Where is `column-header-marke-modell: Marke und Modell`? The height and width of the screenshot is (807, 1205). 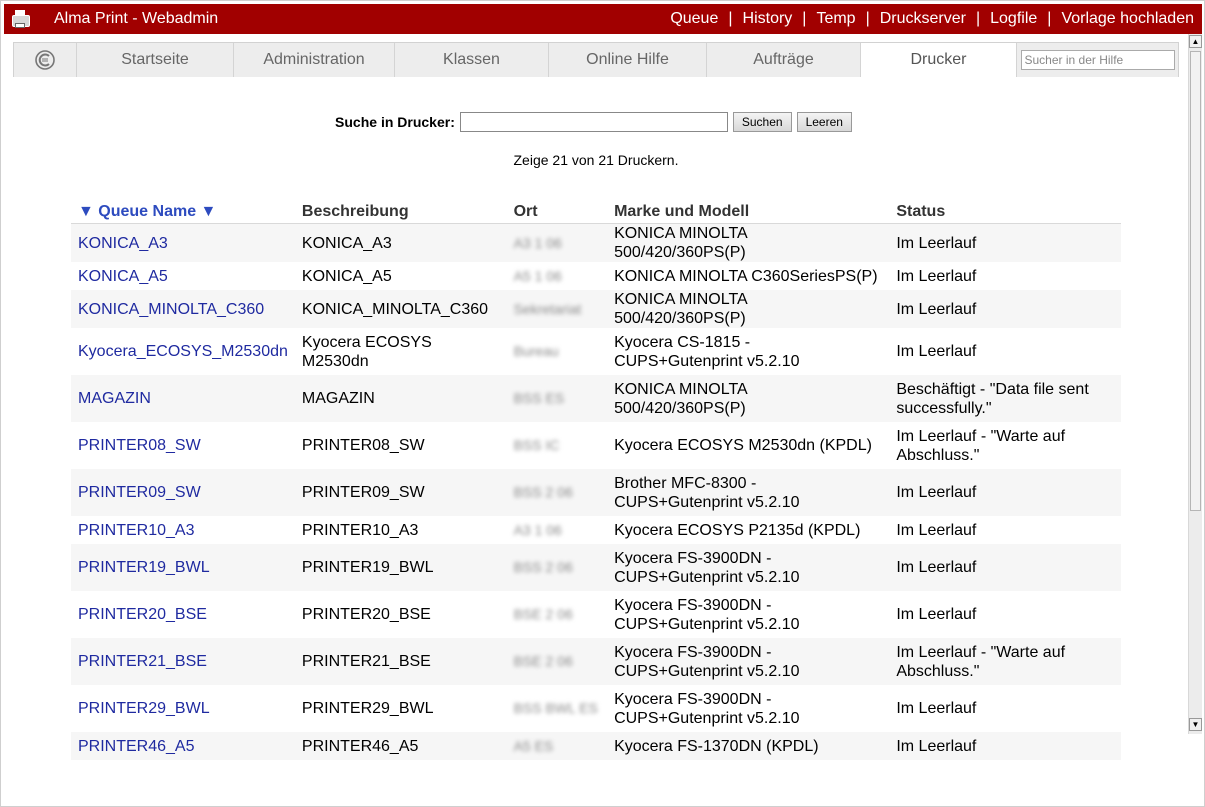 column-header-marke-modell: Marke und Modell is located at coordinates (748, 210).